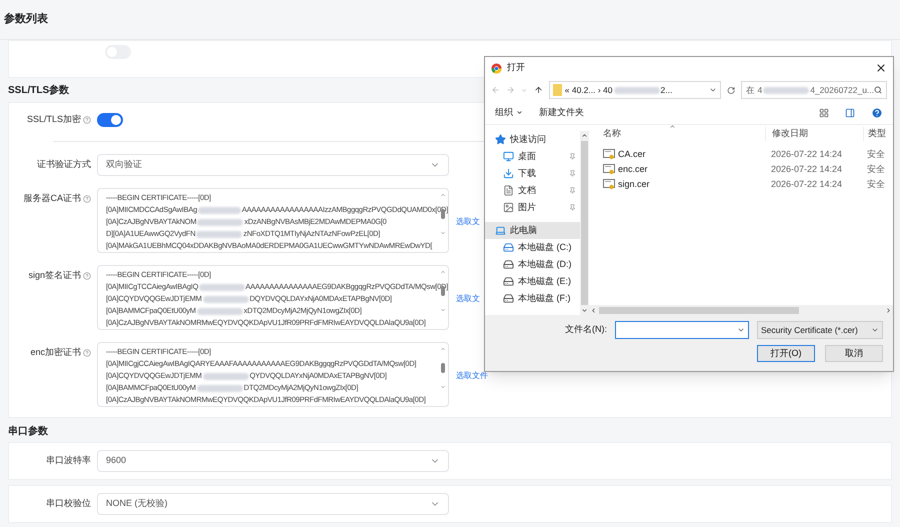  What do you see at coordinates (878, 90) in the screenshot?
I see `search-icon` at bounding box center [878, 90].